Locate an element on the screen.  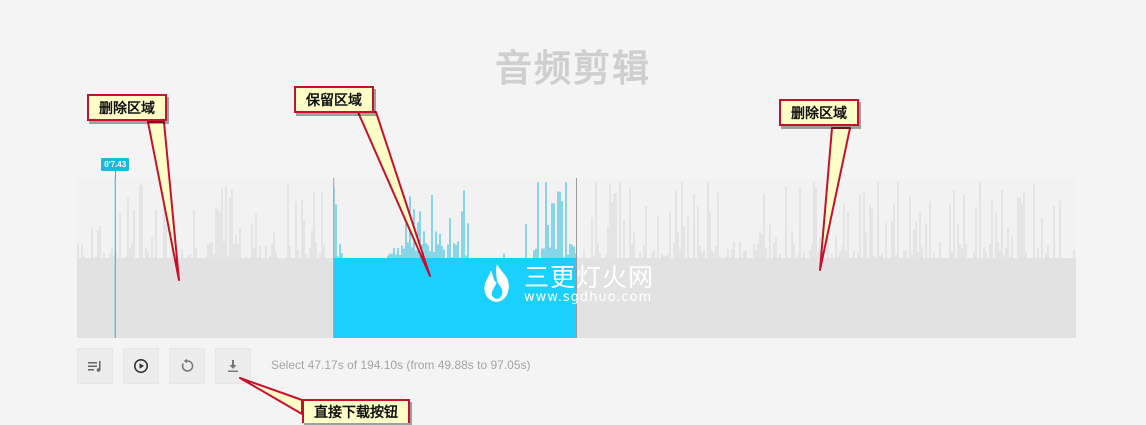
callout-download: 直接下载按钮 is located at coordinates (356, 411).